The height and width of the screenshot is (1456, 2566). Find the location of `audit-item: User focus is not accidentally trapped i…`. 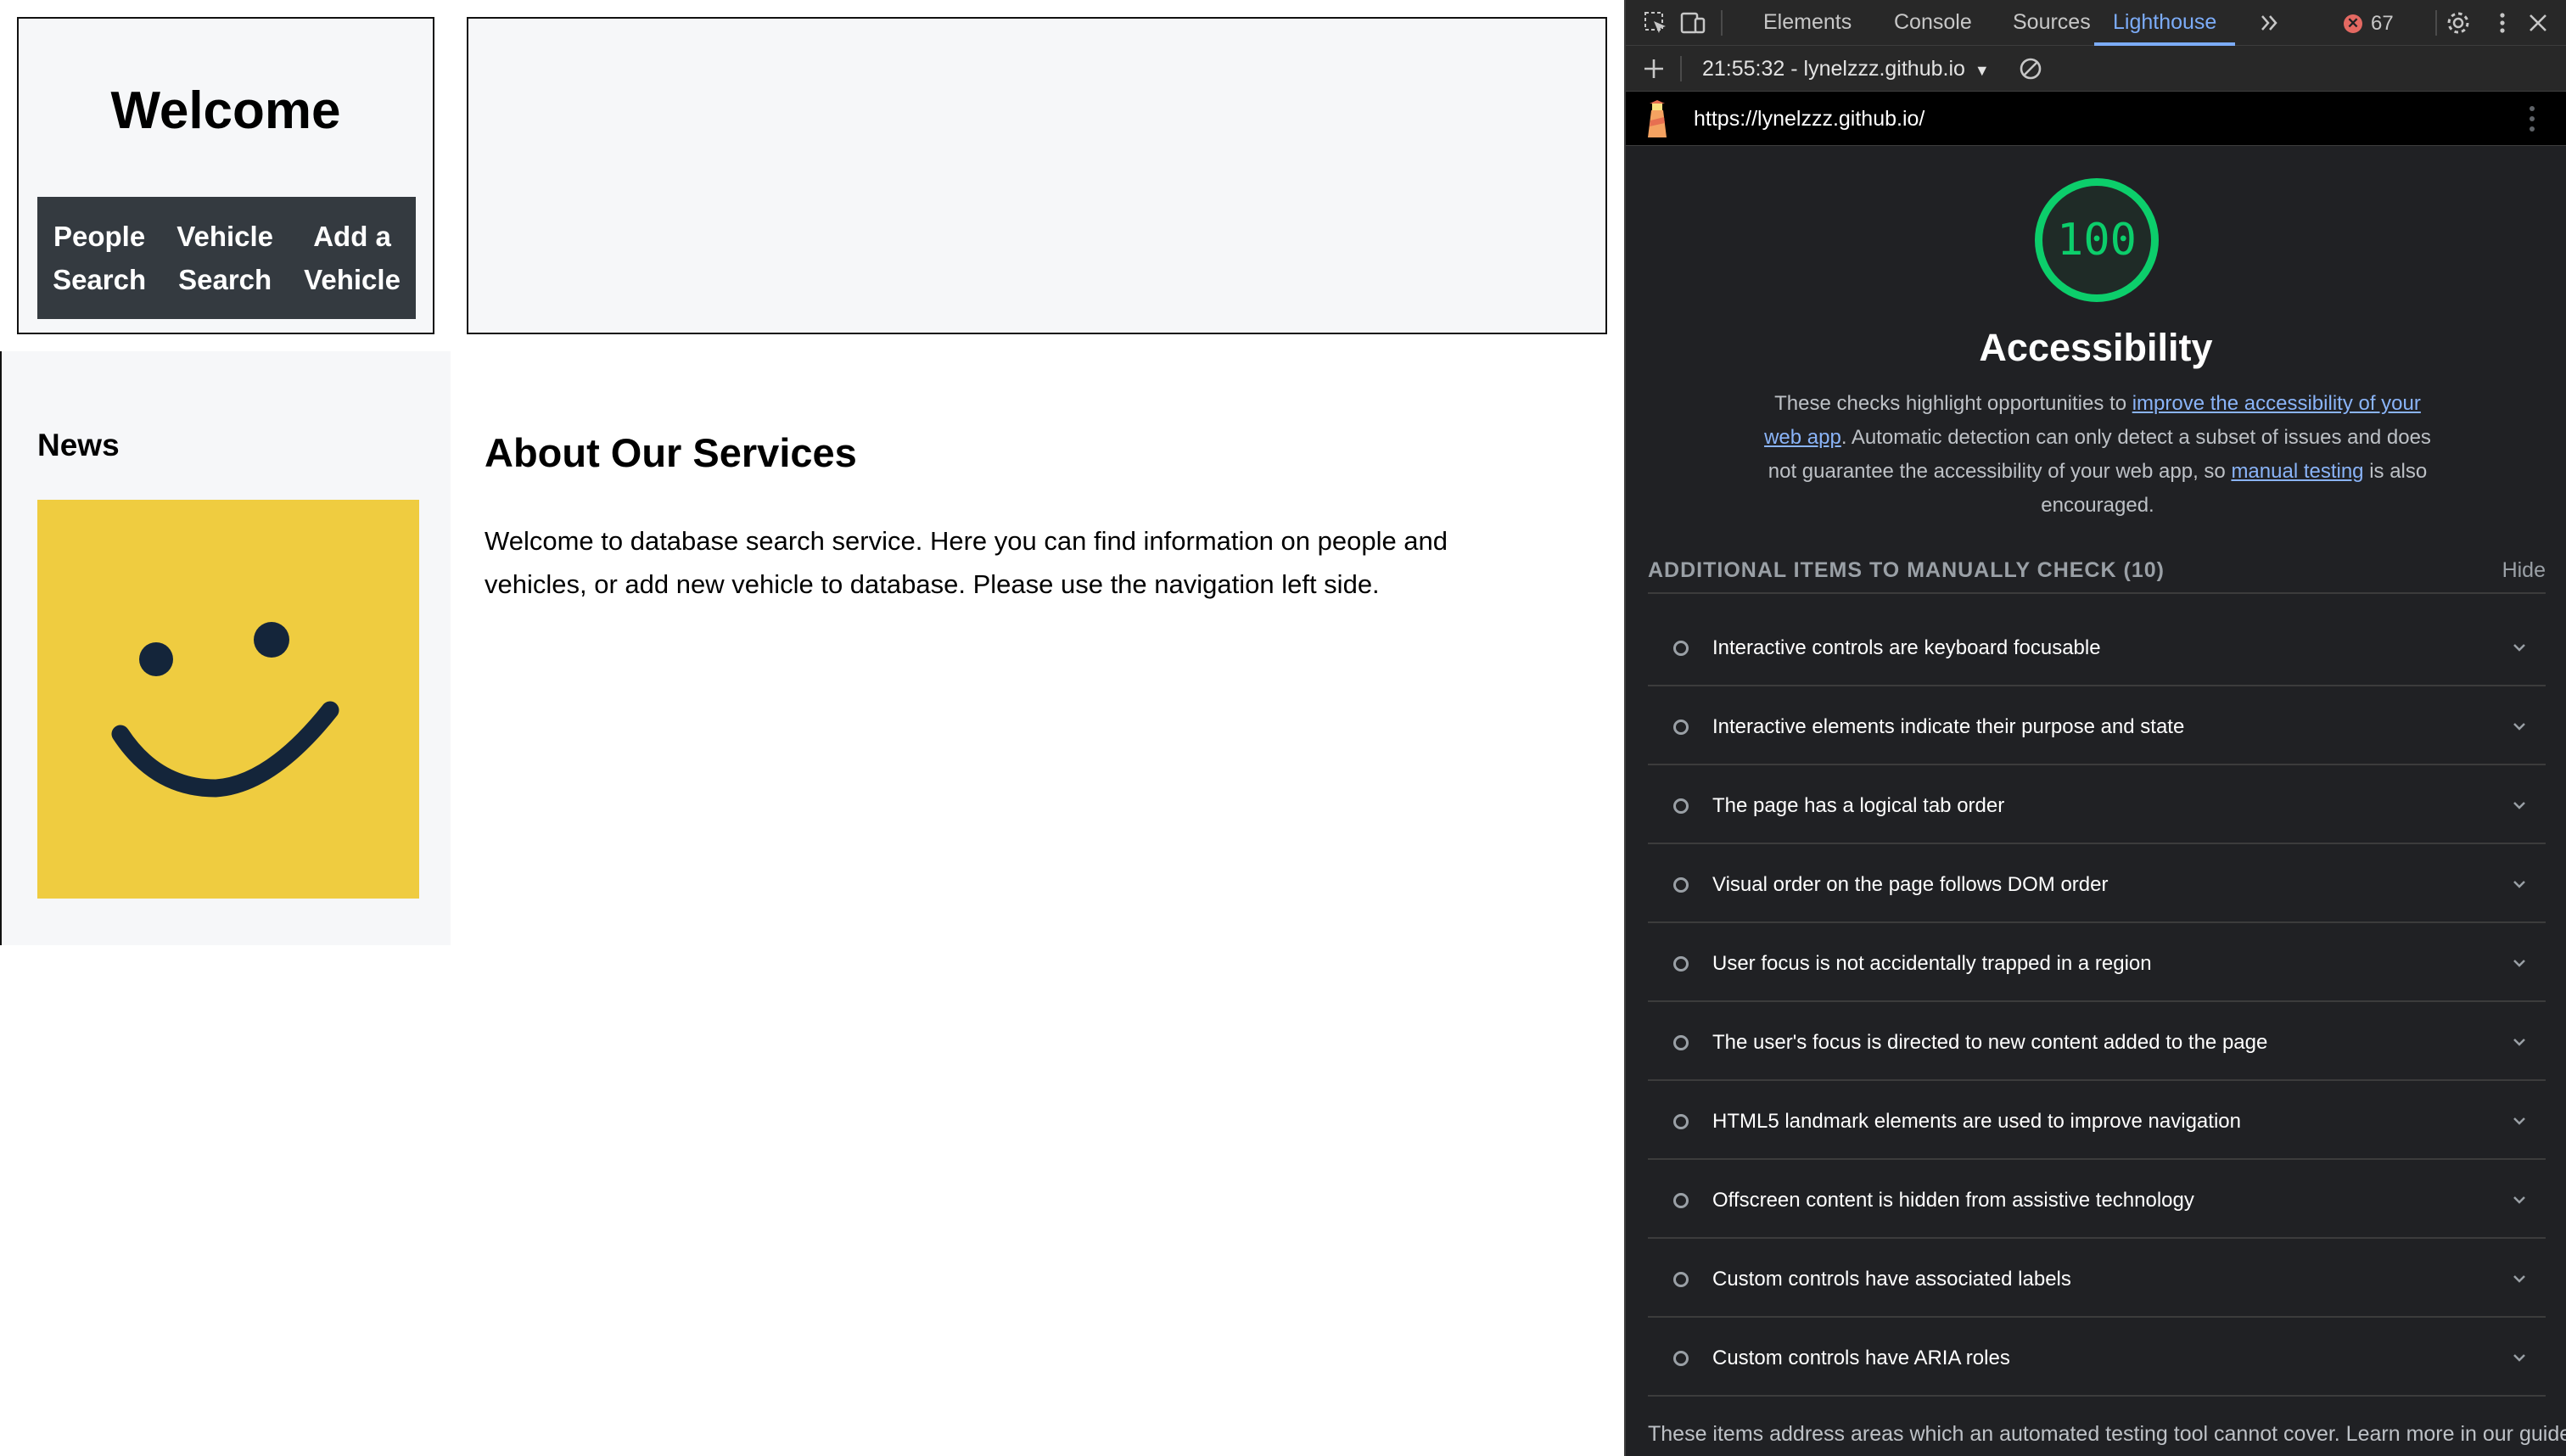

audit-item: User focus is not accidentally trapped i… is located at coordinates (2097, 962).